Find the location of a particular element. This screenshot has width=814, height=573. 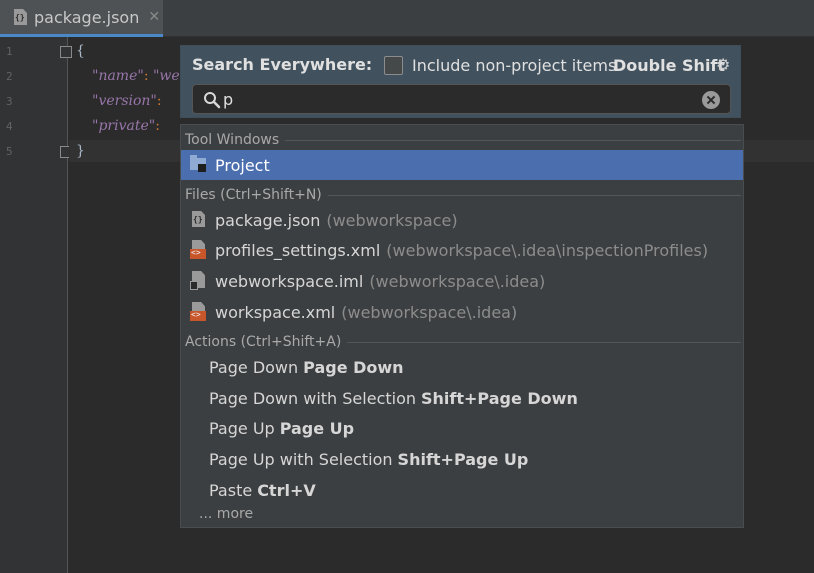

line-number-gutter: 1 2 3 4 5 is located at coordinates (36, 305).